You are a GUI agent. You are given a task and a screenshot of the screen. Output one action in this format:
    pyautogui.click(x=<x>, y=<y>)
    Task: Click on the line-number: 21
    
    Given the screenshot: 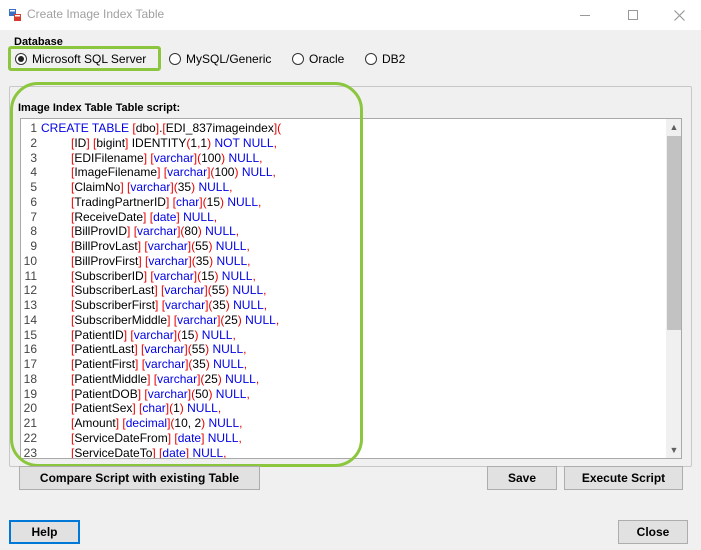 What is the action you would take?
    pyautogui.click(x=30, y=423)
    